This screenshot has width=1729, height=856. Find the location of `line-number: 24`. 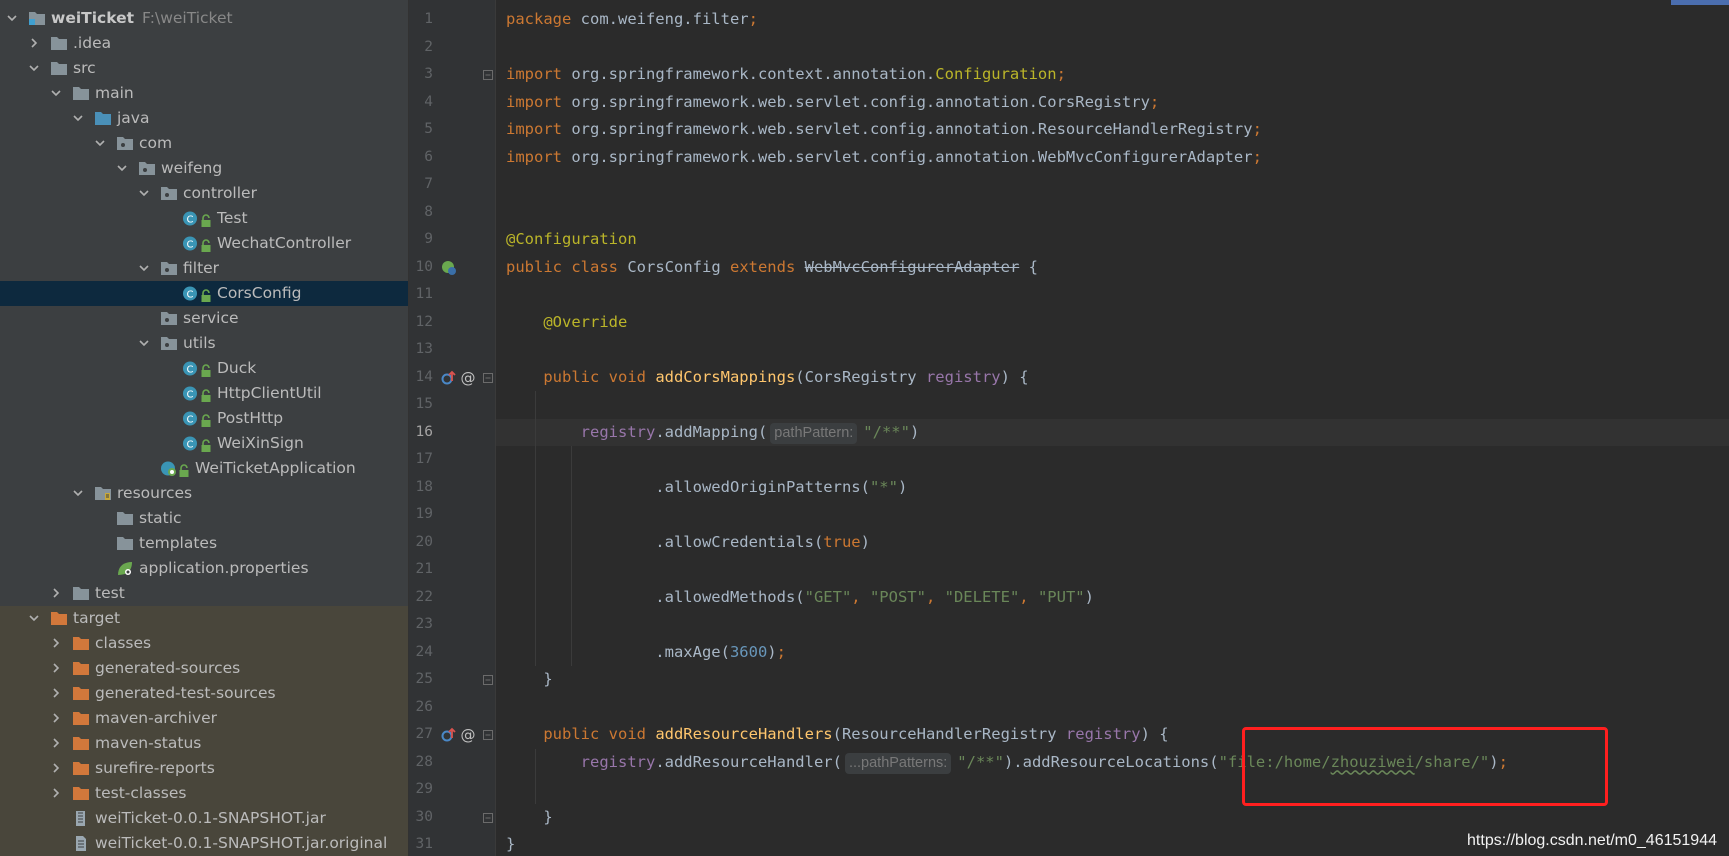

line-number: 24 is located at coordinates (421, 653).